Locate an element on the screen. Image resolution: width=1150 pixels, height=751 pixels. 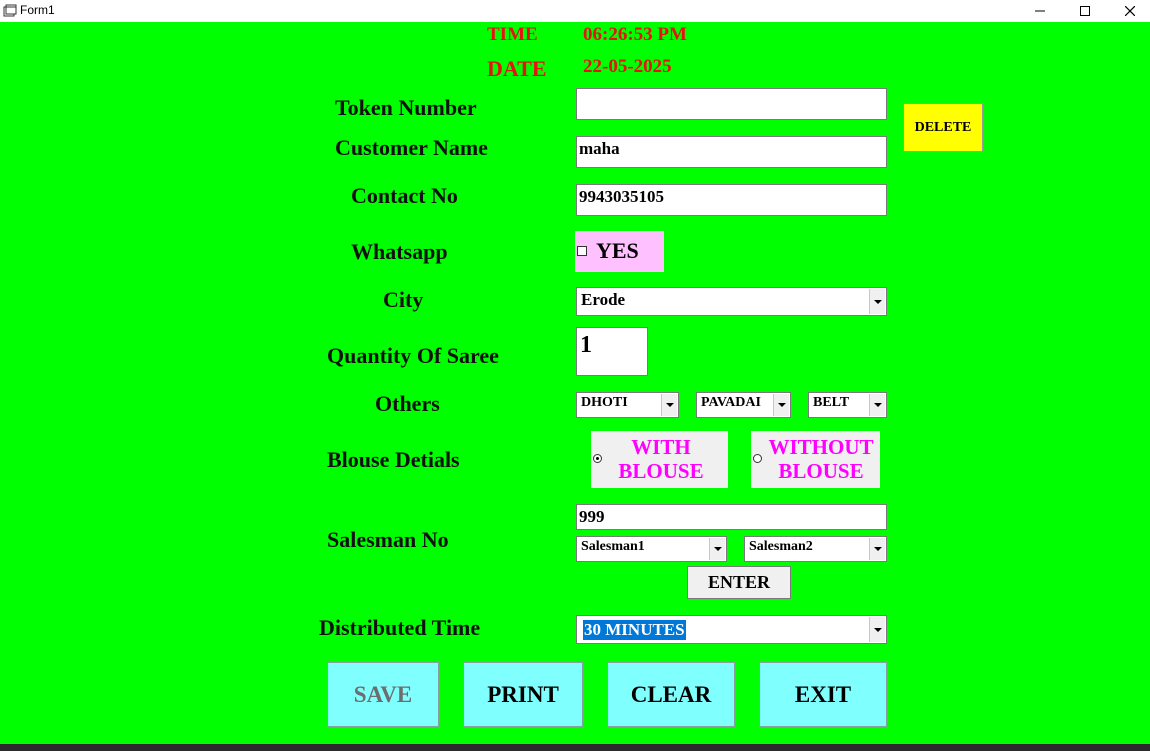
minimize-icon is located at coordinates (1040, 11).